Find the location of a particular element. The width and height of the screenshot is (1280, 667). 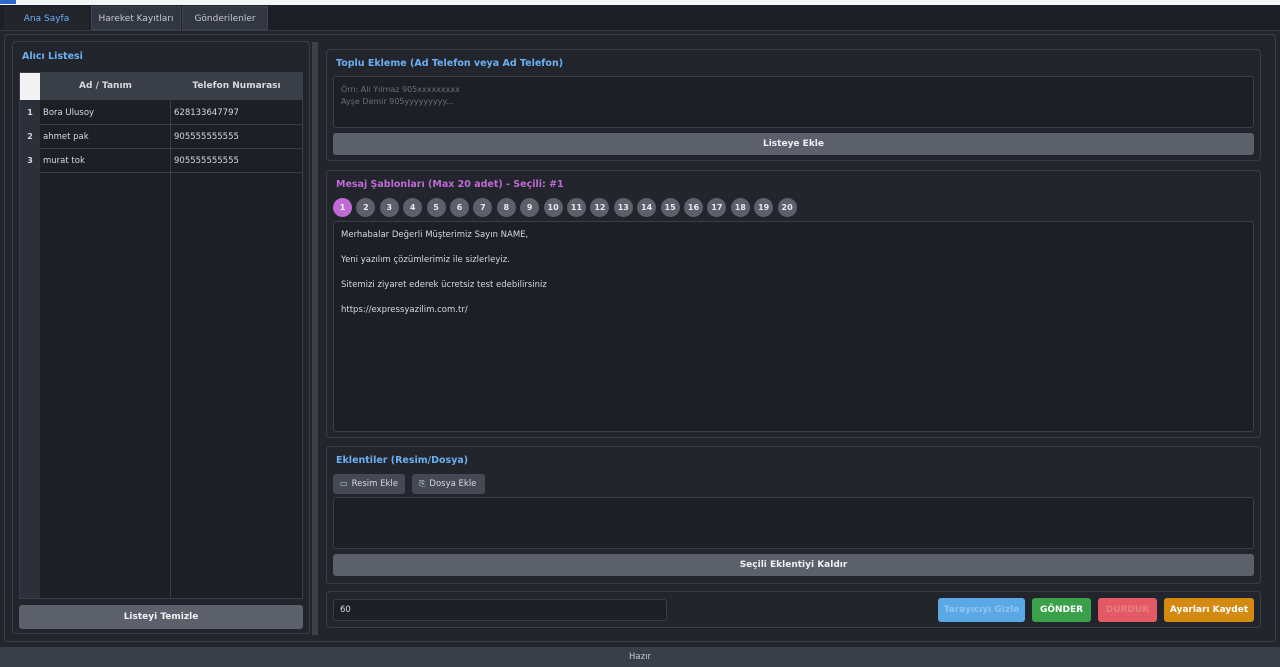

add-file-button: ⎘ Dosya Ekle is located at coordinates (448, 484).